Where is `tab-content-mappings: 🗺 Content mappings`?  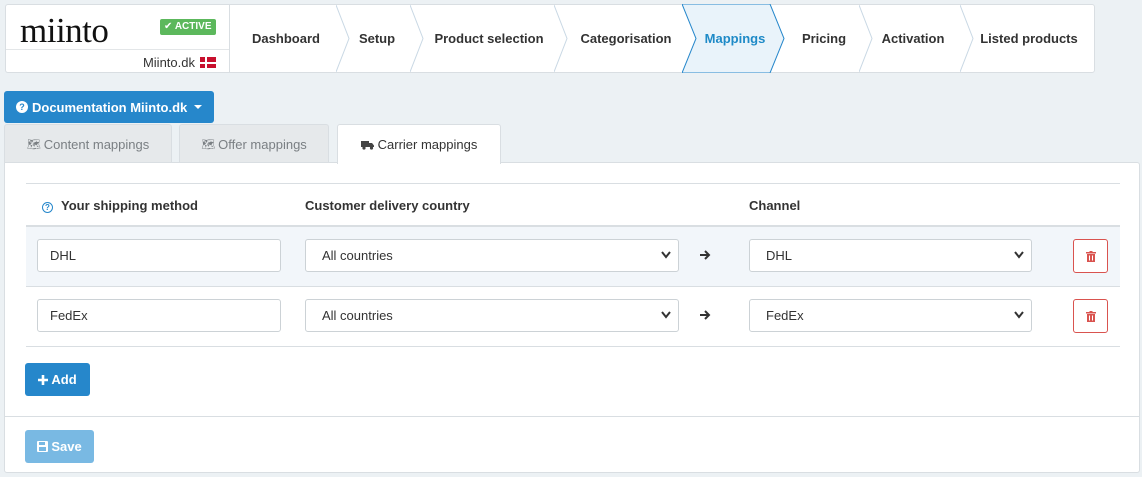 tab-content-mappings: 🗺 Content mappings is located at coordinates (88, 143).